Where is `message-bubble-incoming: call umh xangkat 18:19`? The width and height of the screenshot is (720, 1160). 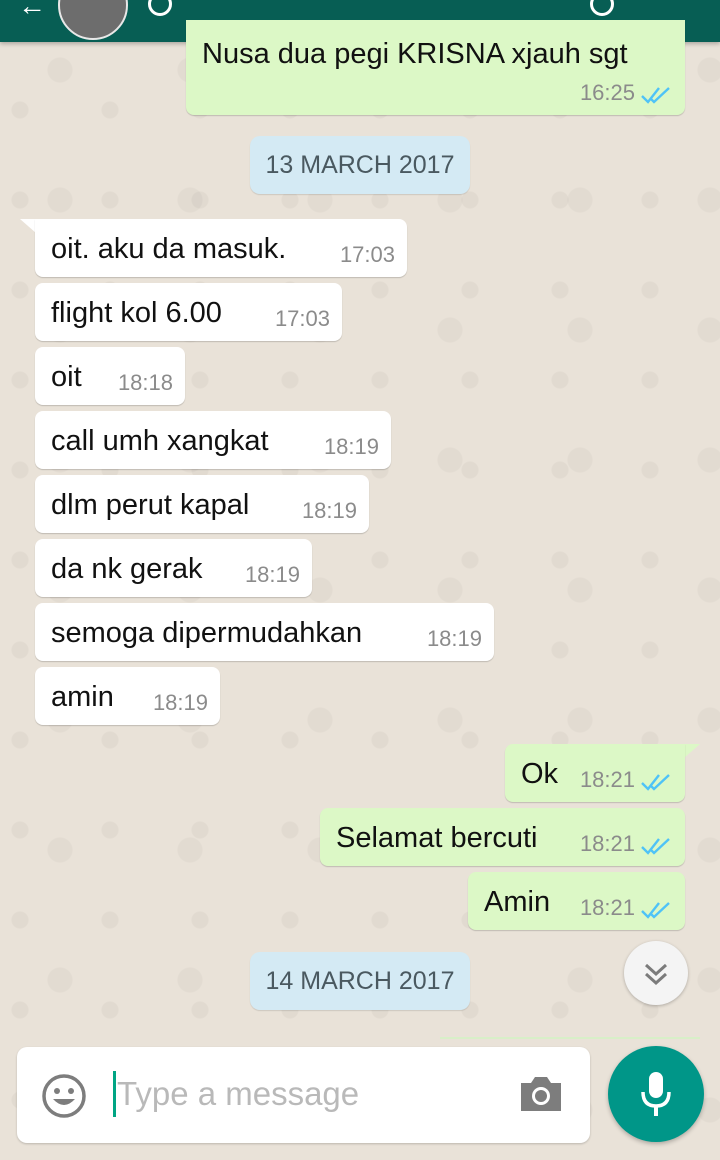
message-bubble-incoming: call umh xangkat 18:19 is located at coordinates (213, 440).